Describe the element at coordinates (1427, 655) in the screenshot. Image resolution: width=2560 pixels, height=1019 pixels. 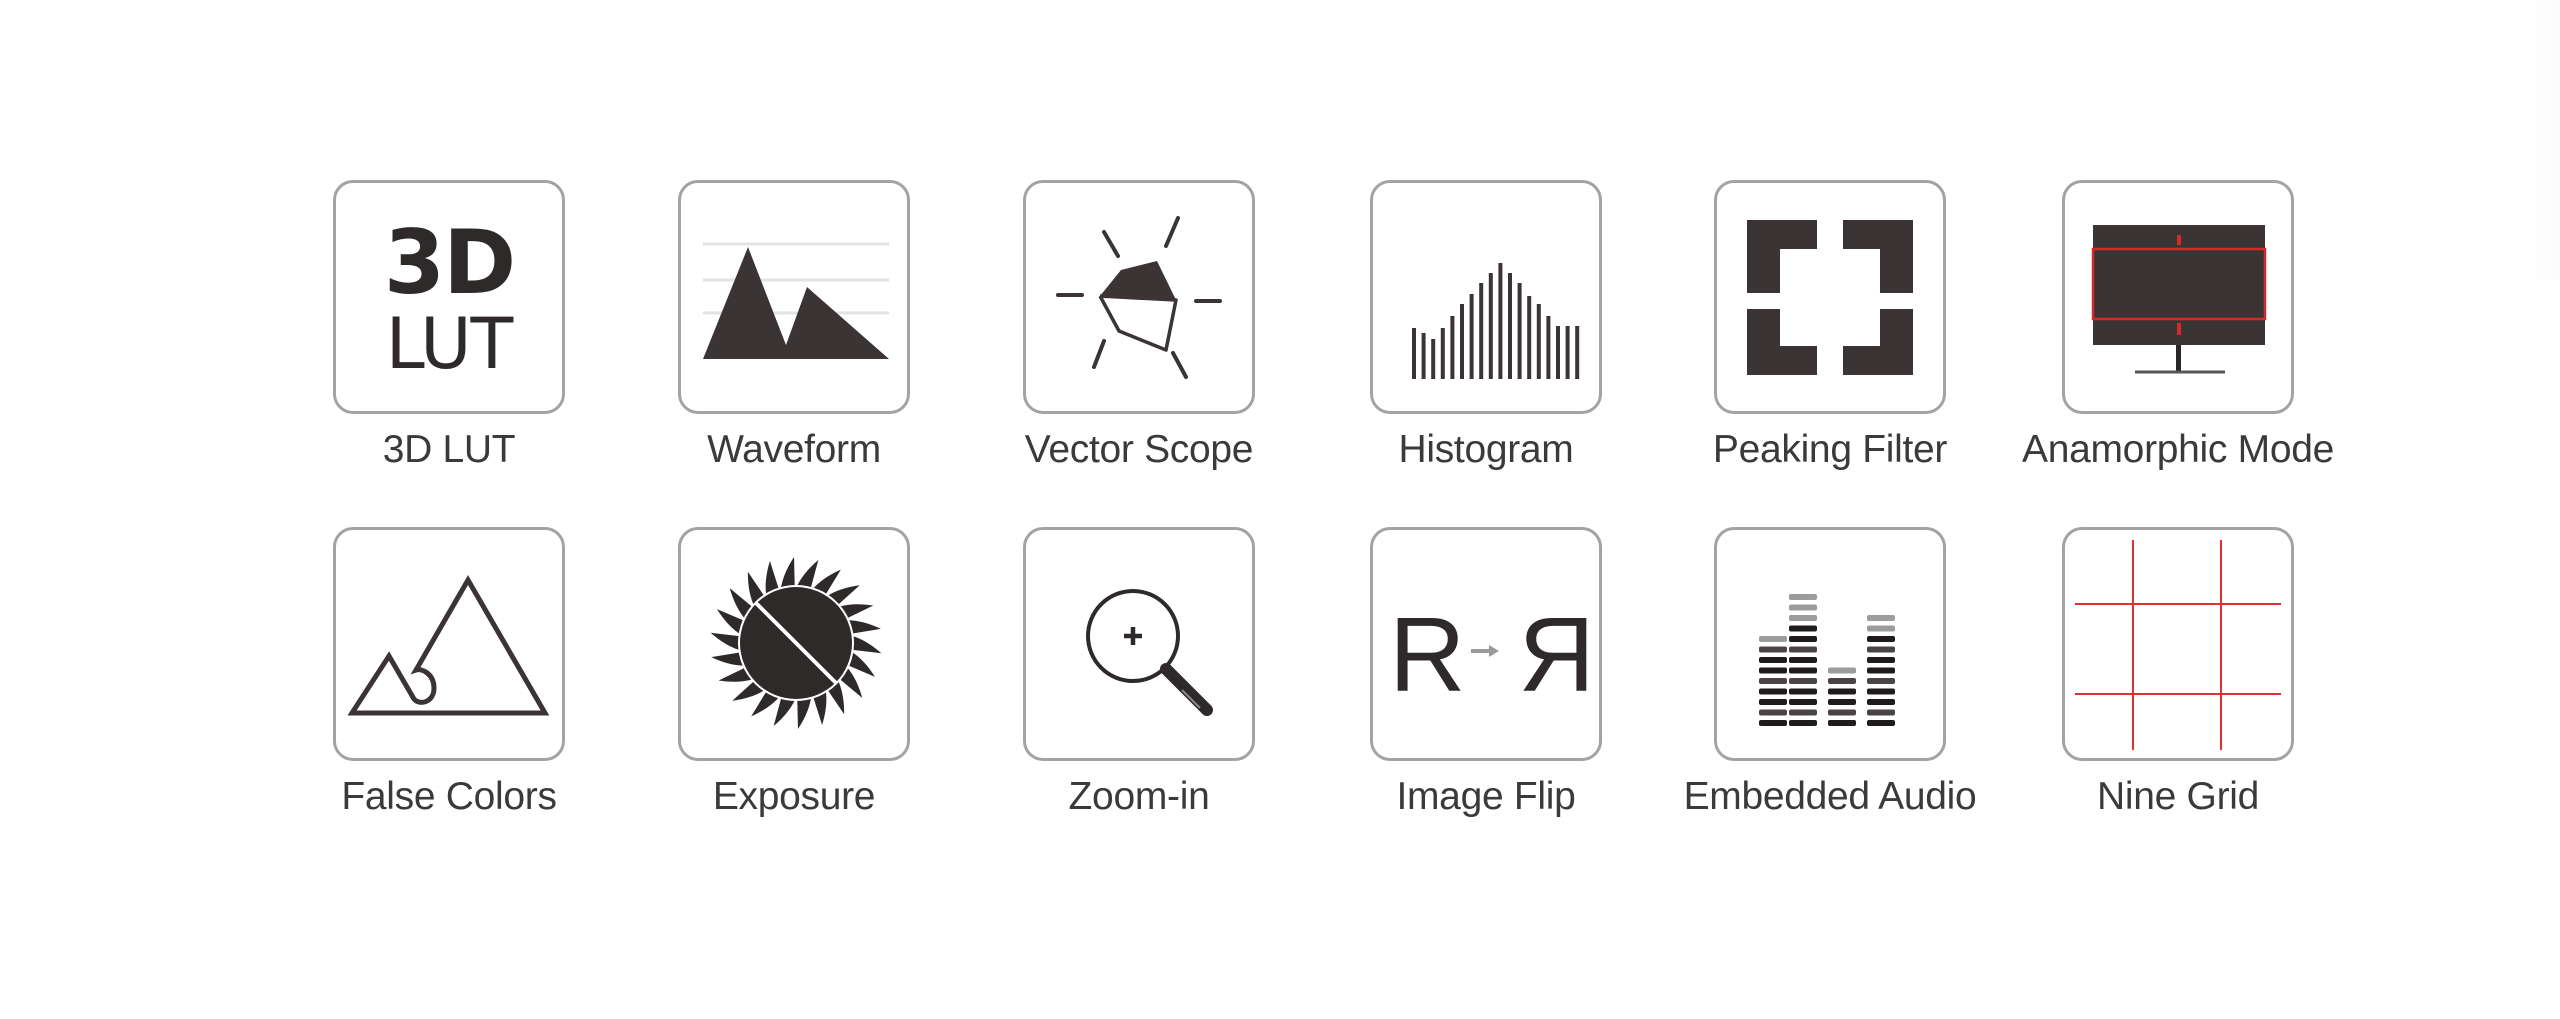
I see `flip-letter-original: R` at that location.